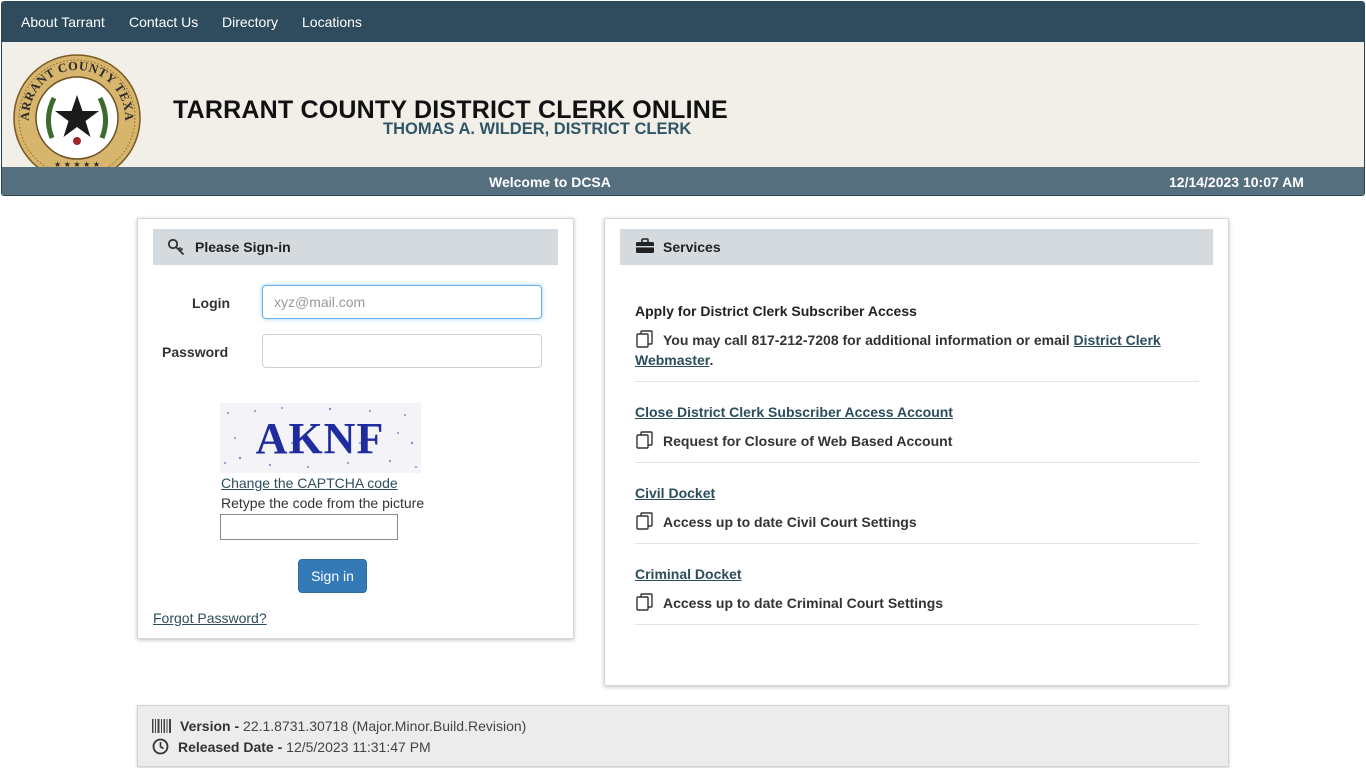  I want to click on password-input, so click(402, 351).